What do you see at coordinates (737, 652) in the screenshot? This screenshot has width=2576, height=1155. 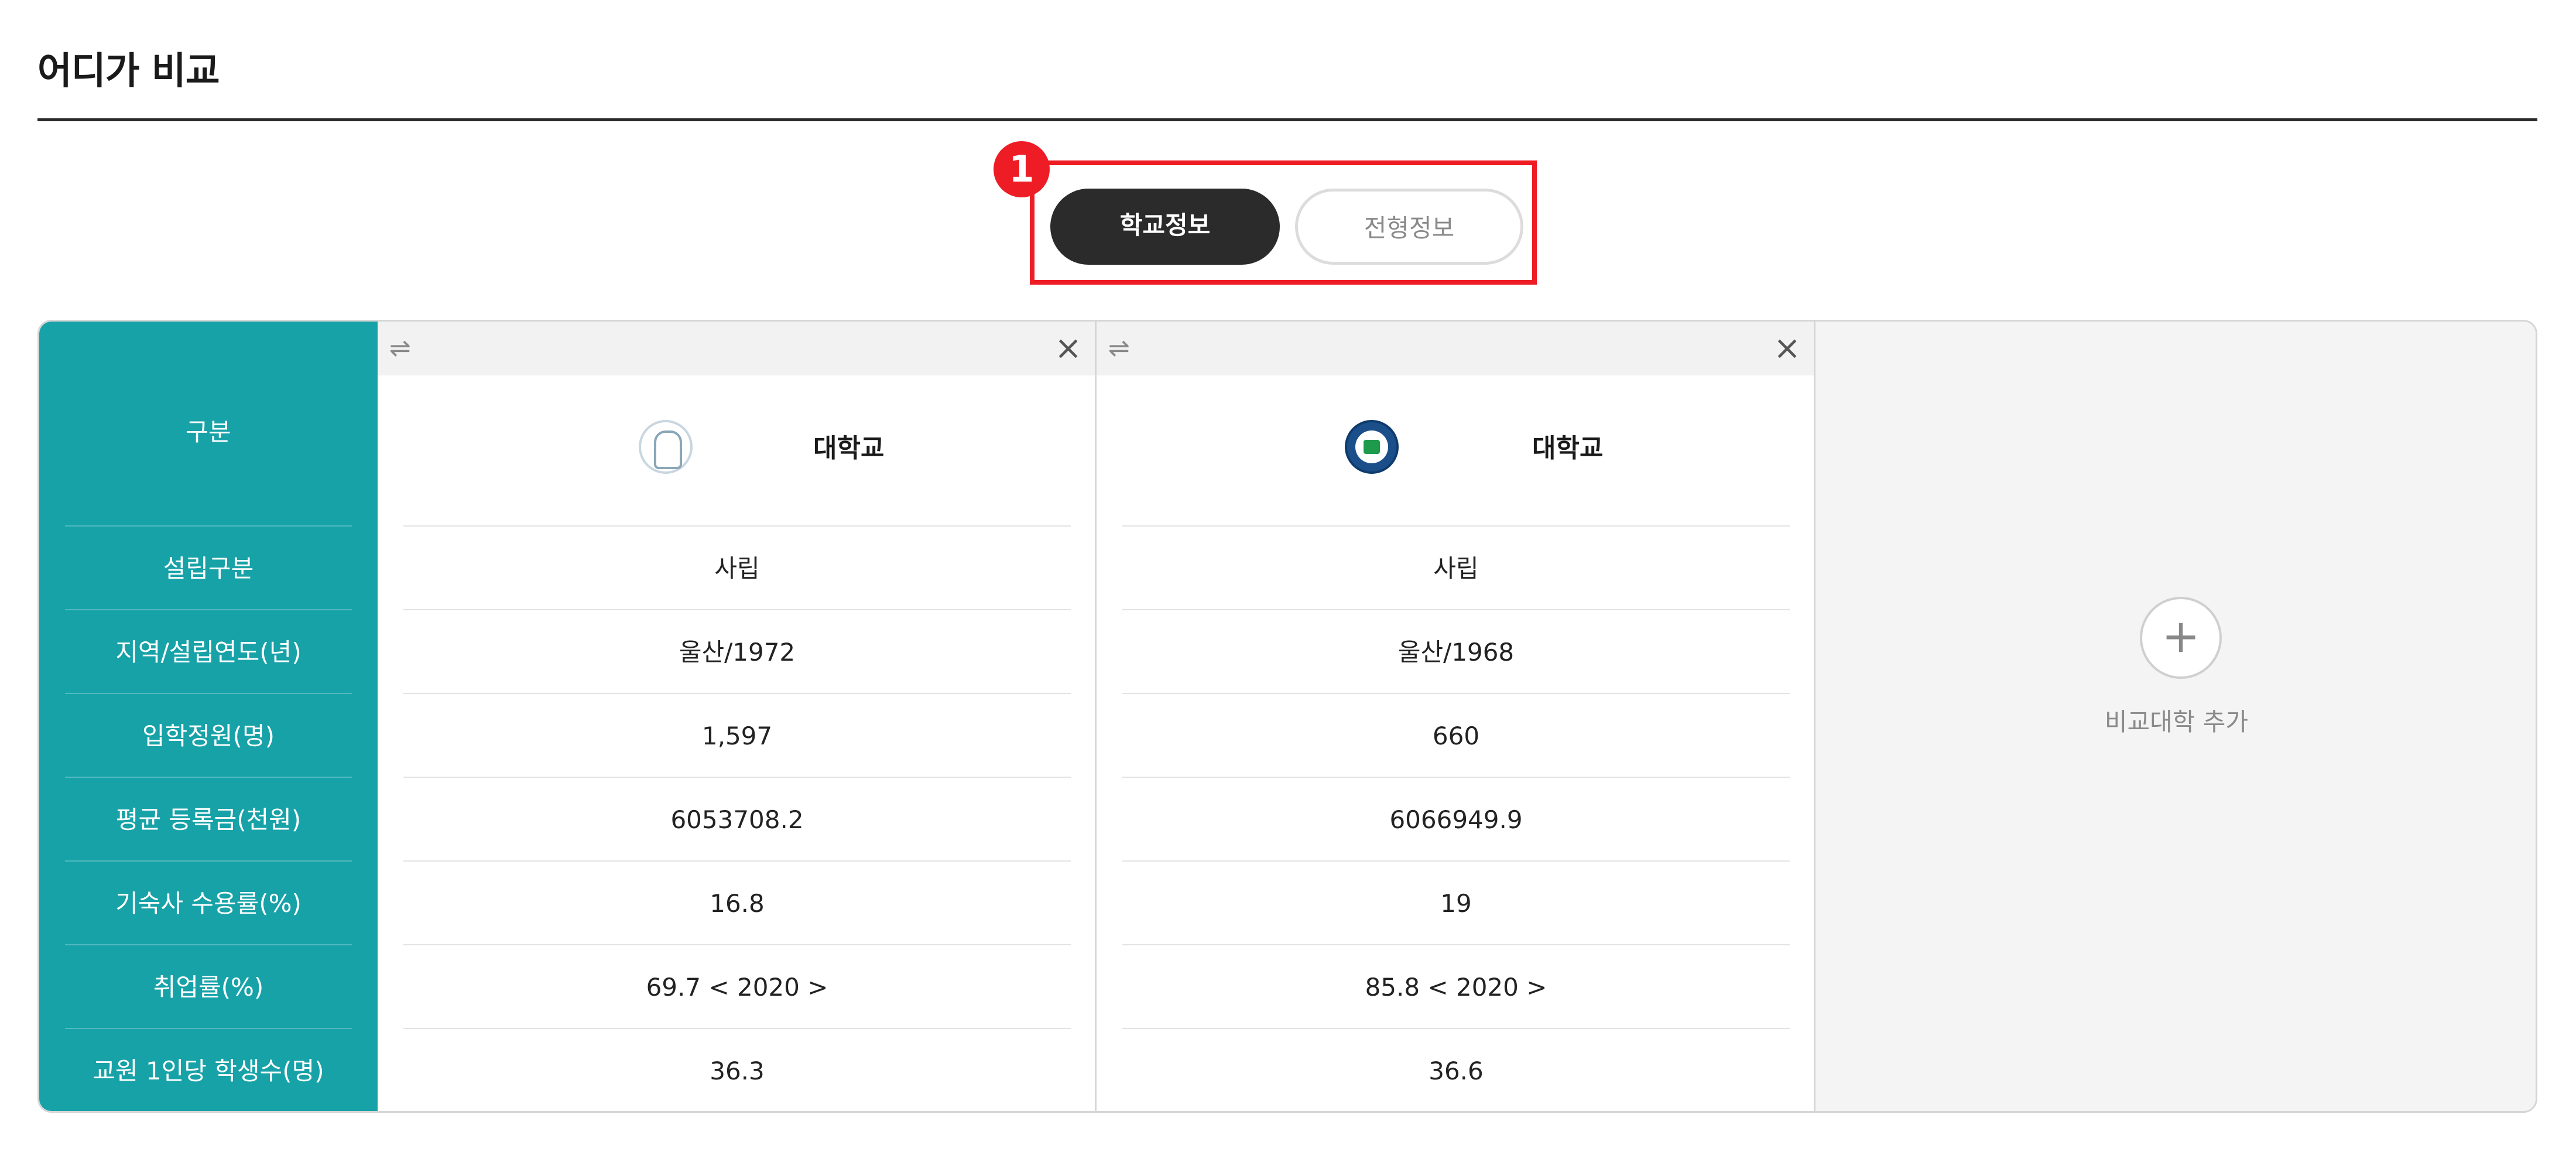 I see `value-cell: 울산/1972` at bounding box center [737, 652].